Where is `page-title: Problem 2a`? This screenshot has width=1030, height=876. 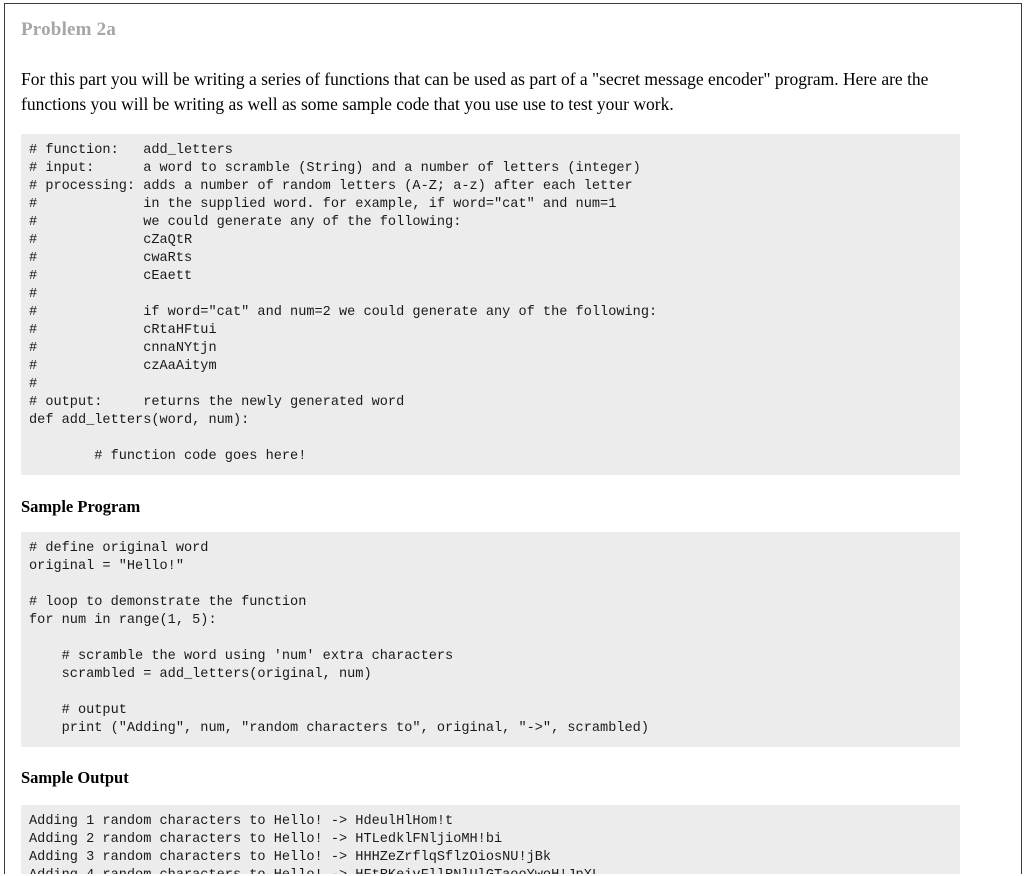
page-title: Problem 2a is located at coordinates (69, 29).